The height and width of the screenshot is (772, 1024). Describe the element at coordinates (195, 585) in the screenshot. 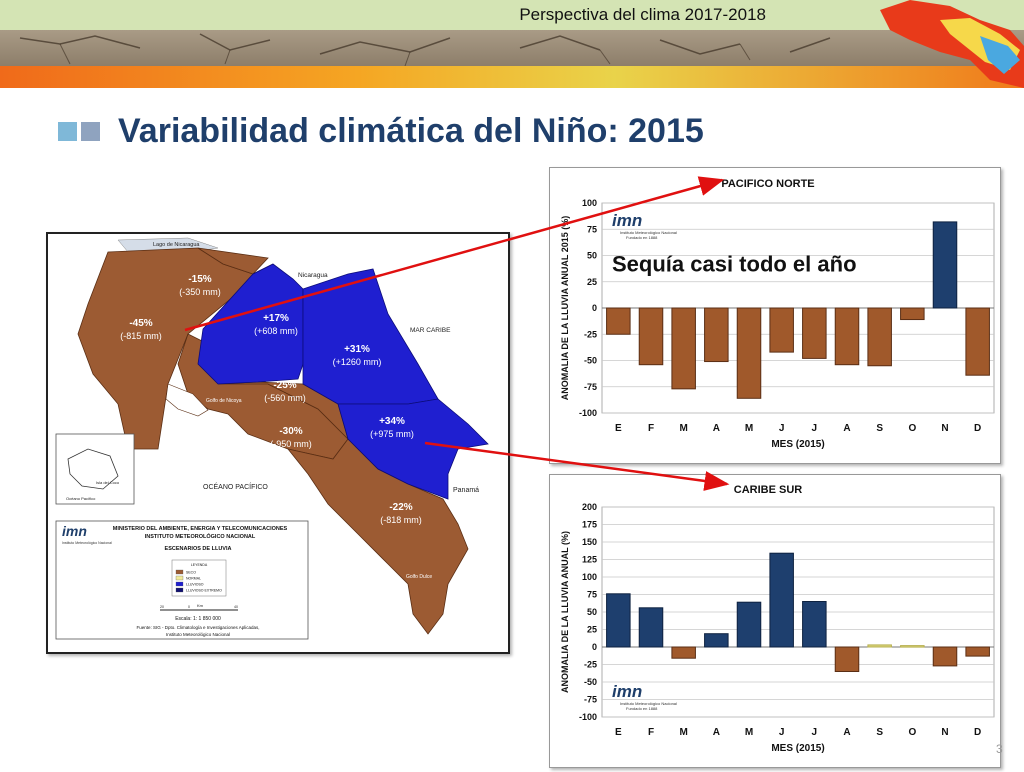

I see `legend-label: LLUVIOSO` at that location.